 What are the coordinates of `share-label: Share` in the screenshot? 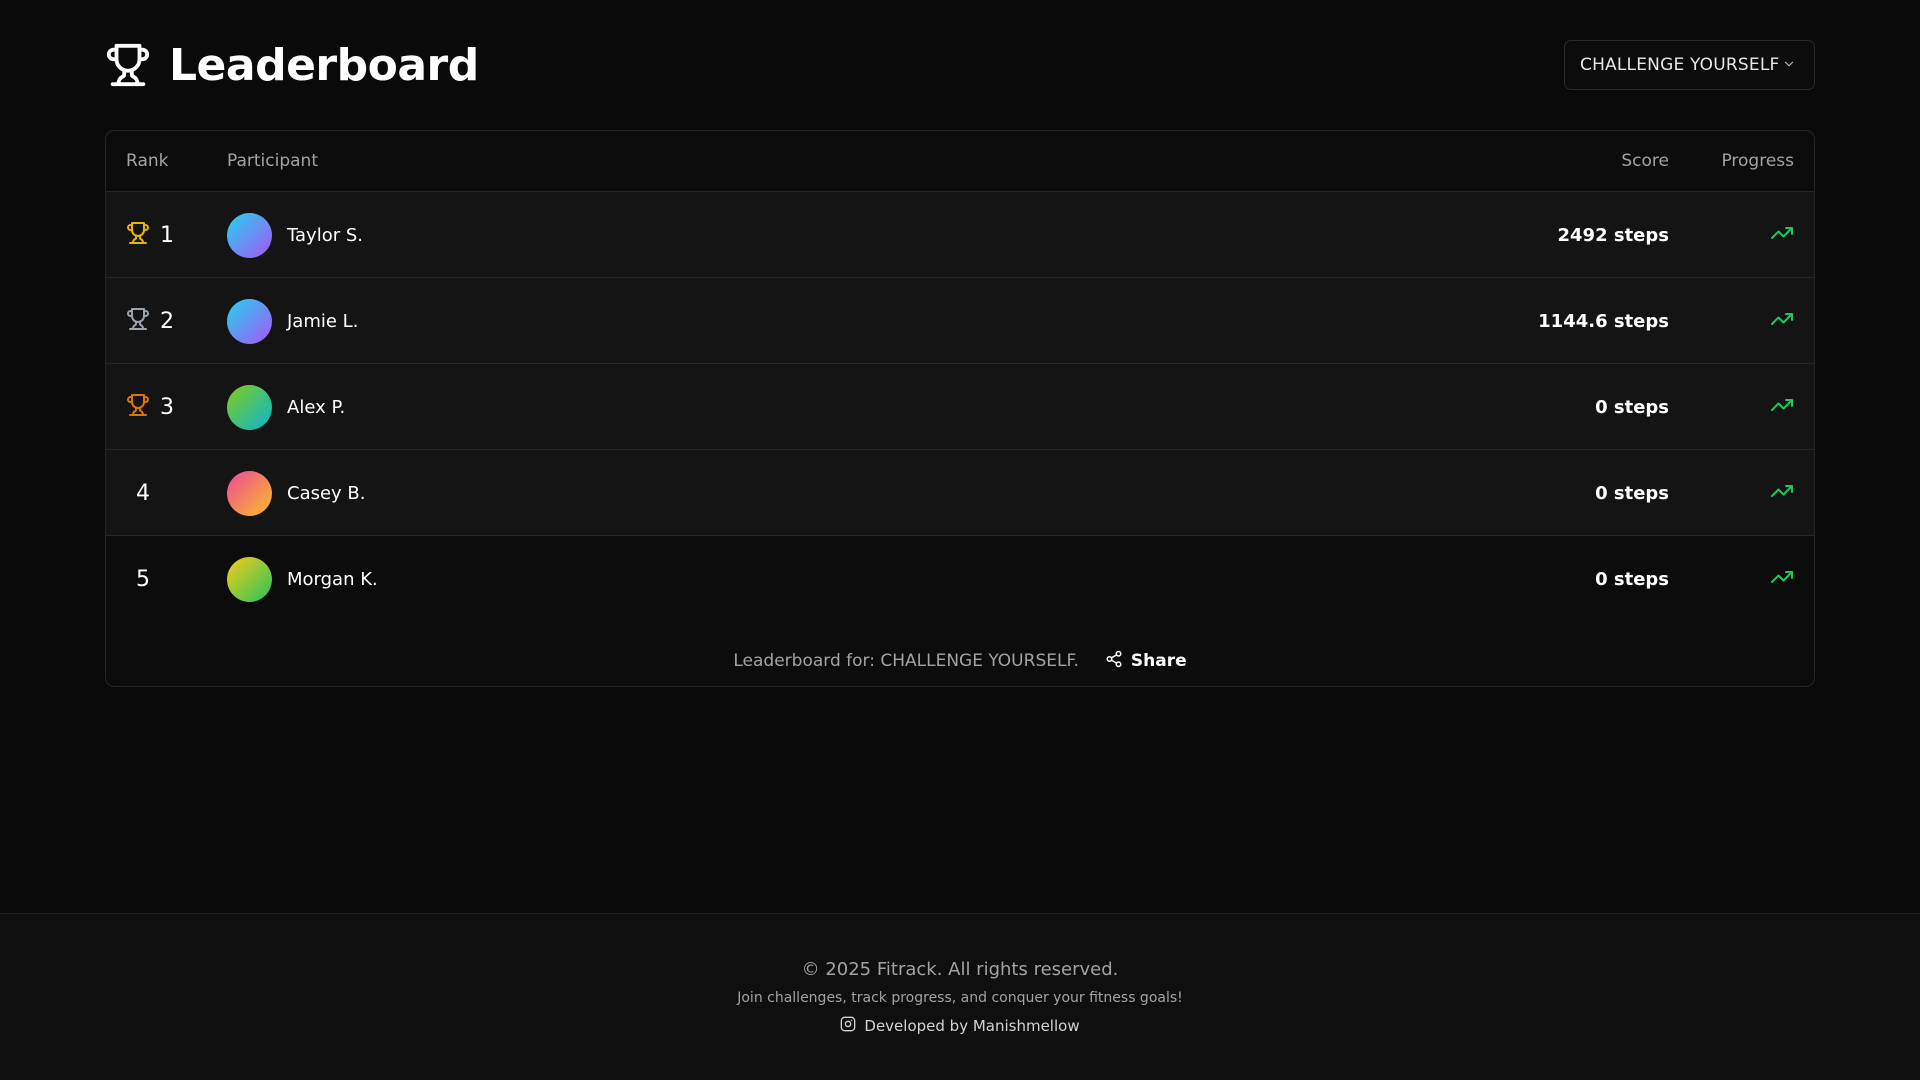 It's located at (1158, 661).